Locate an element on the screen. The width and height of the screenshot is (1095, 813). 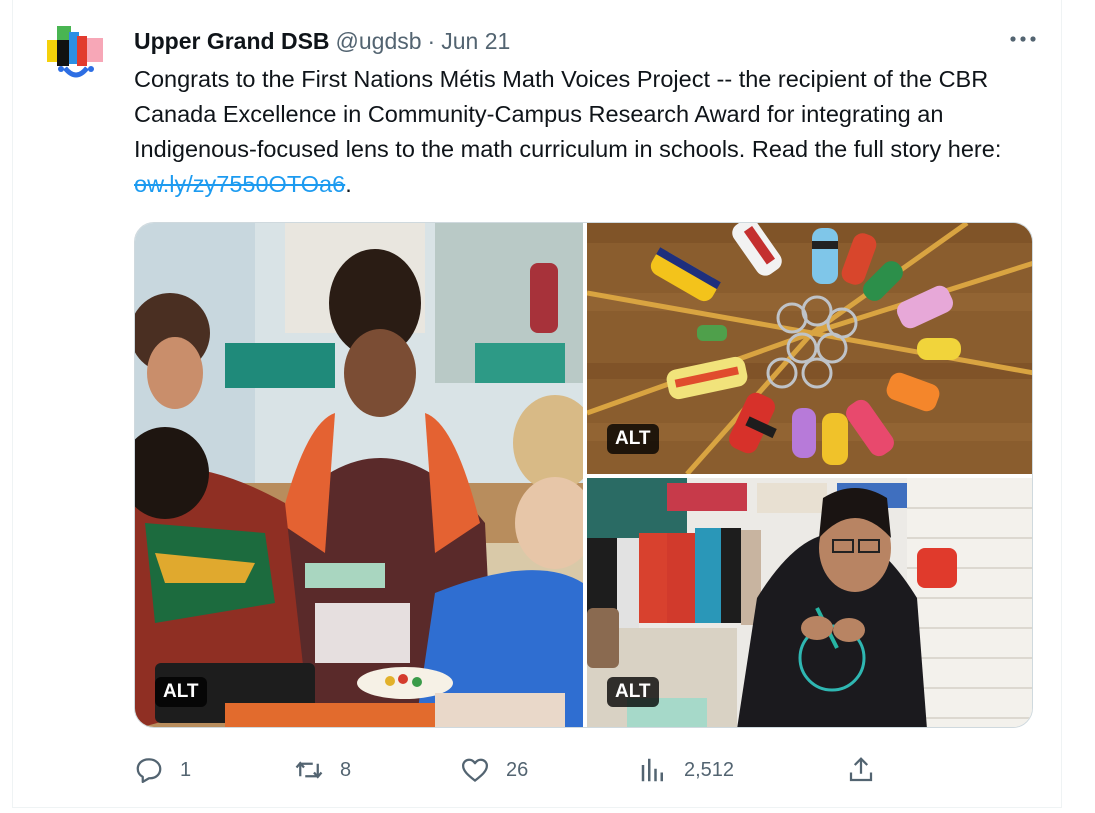
like-count: 26 is located at coordinates (517, 769).